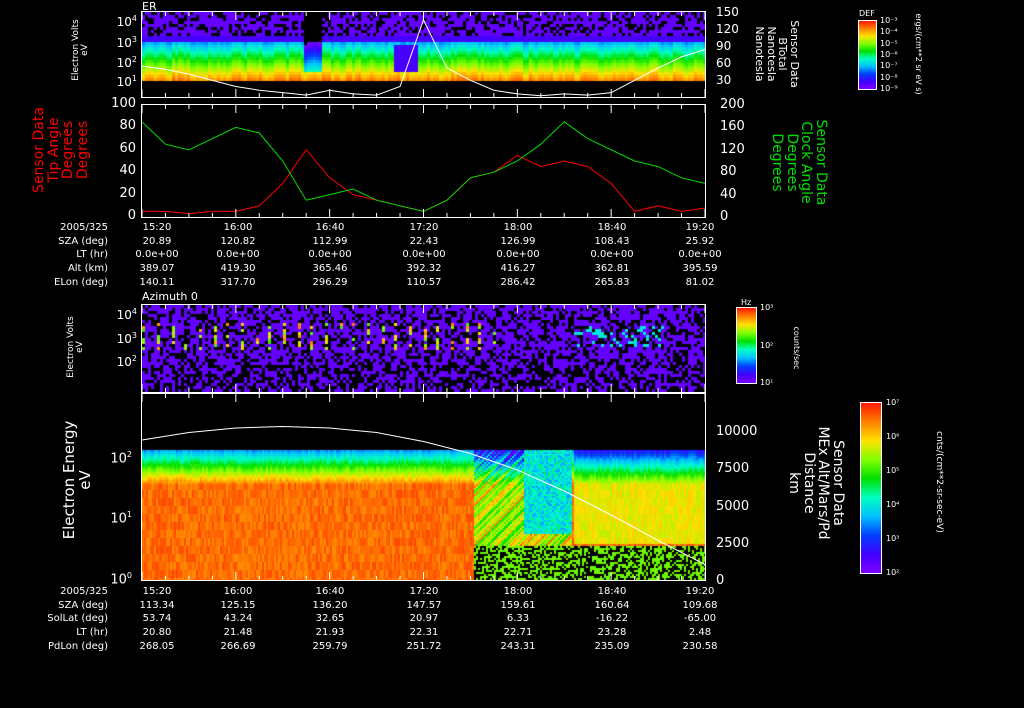 This screenshot has height=708, width=1024. Describe the element at coordinates (727, 29) in the screenshot. I see `tick-label: 120` at that location.